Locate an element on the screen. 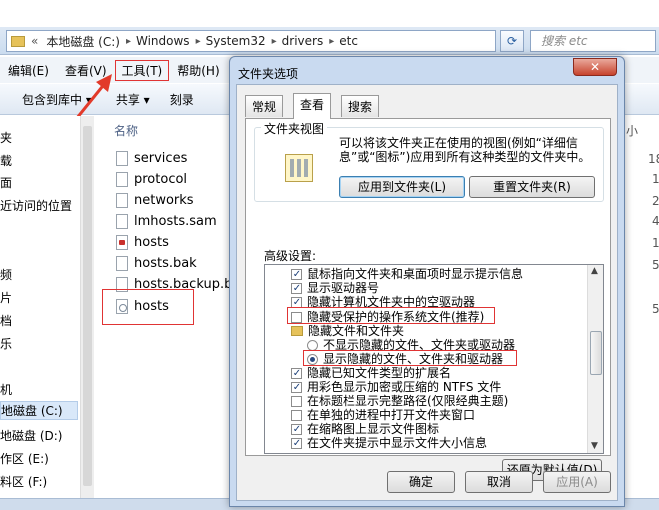 The image size is (659, 510). settings-scrollbar: ▲ ▼ is located at coordinates (595, 359).